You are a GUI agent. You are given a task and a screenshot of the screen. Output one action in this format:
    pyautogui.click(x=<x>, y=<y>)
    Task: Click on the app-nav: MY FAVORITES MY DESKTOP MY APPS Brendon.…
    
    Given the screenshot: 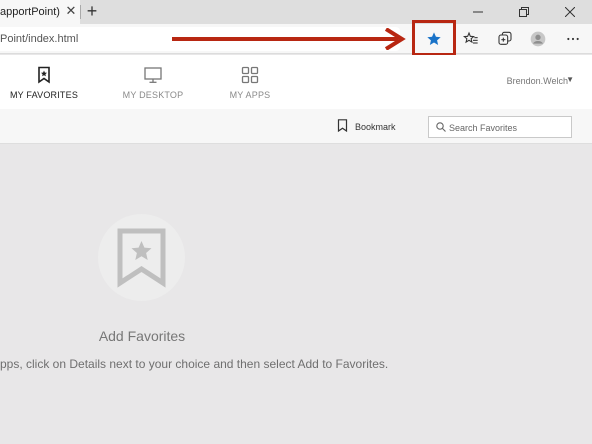 What is the action you would take?
    pyautogui.click(x=296, y=82)
    